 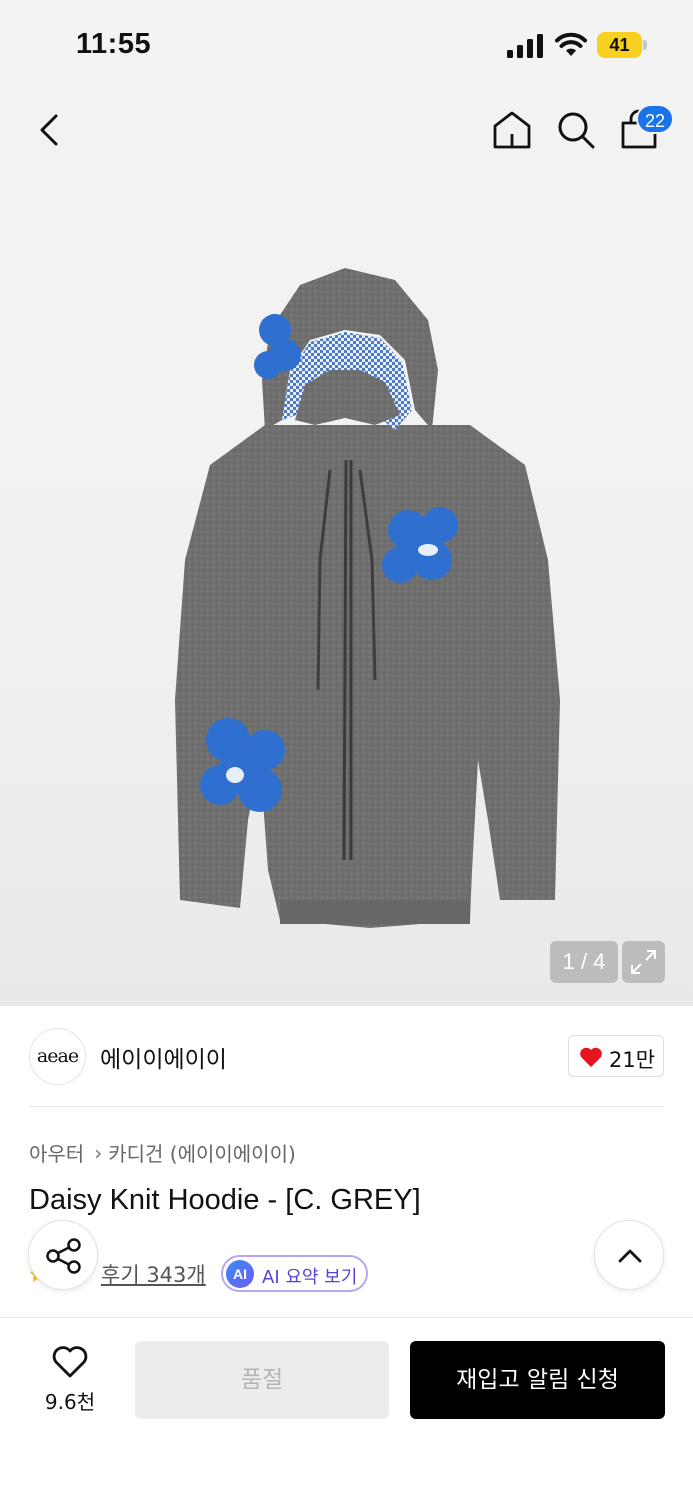 I want to click on divider, so click(x=346, y=1106).